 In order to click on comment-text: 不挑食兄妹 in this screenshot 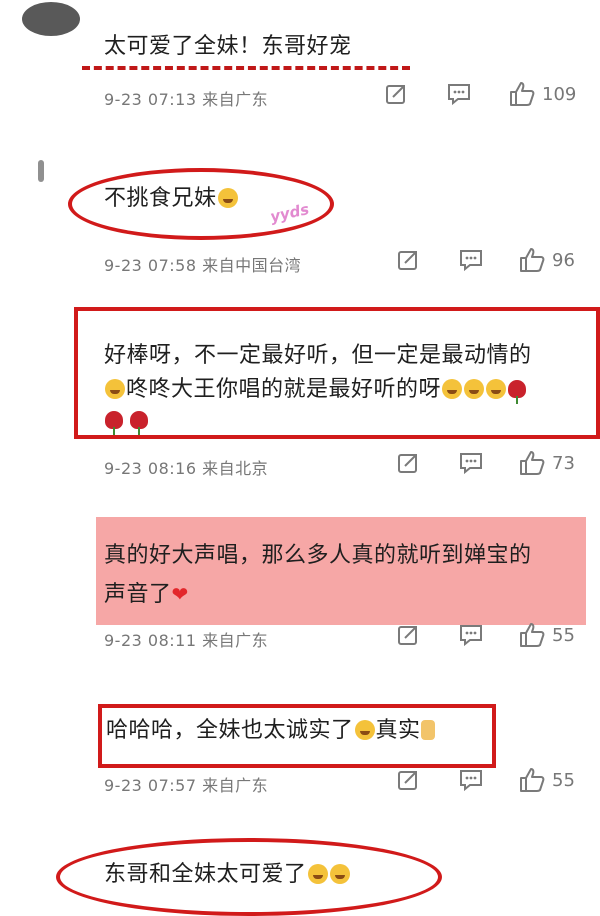, I will do `click(171, 199)`.